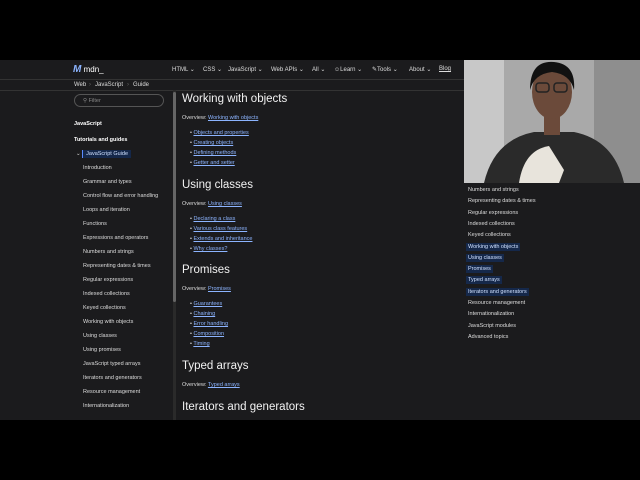  I want to click on logo-text: mdn_, so click(93, 69).